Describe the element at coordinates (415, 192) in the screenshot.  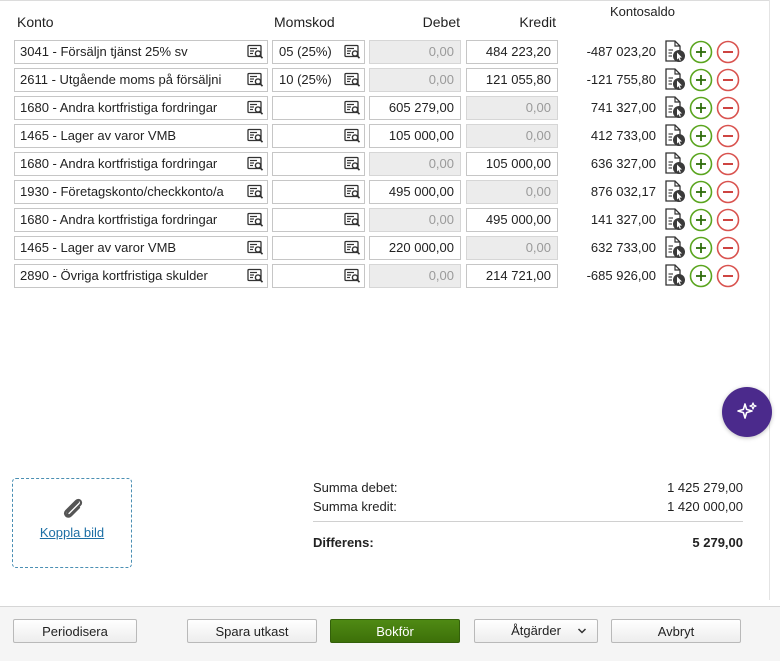
I see `debet-field: 495 000,00` at that location.